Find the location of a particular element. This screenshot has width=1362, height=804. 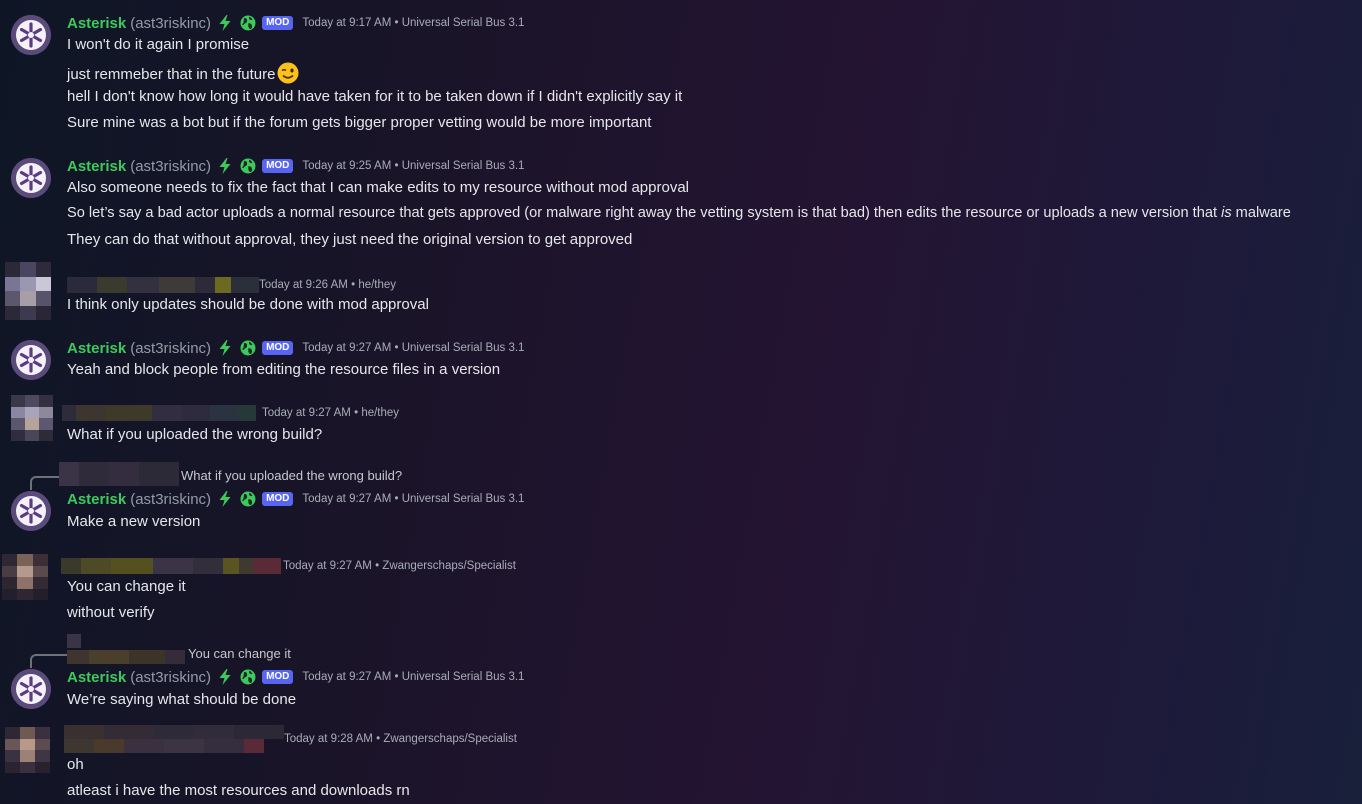

reply-preview: You can change it is located at coordinates (239, 653).